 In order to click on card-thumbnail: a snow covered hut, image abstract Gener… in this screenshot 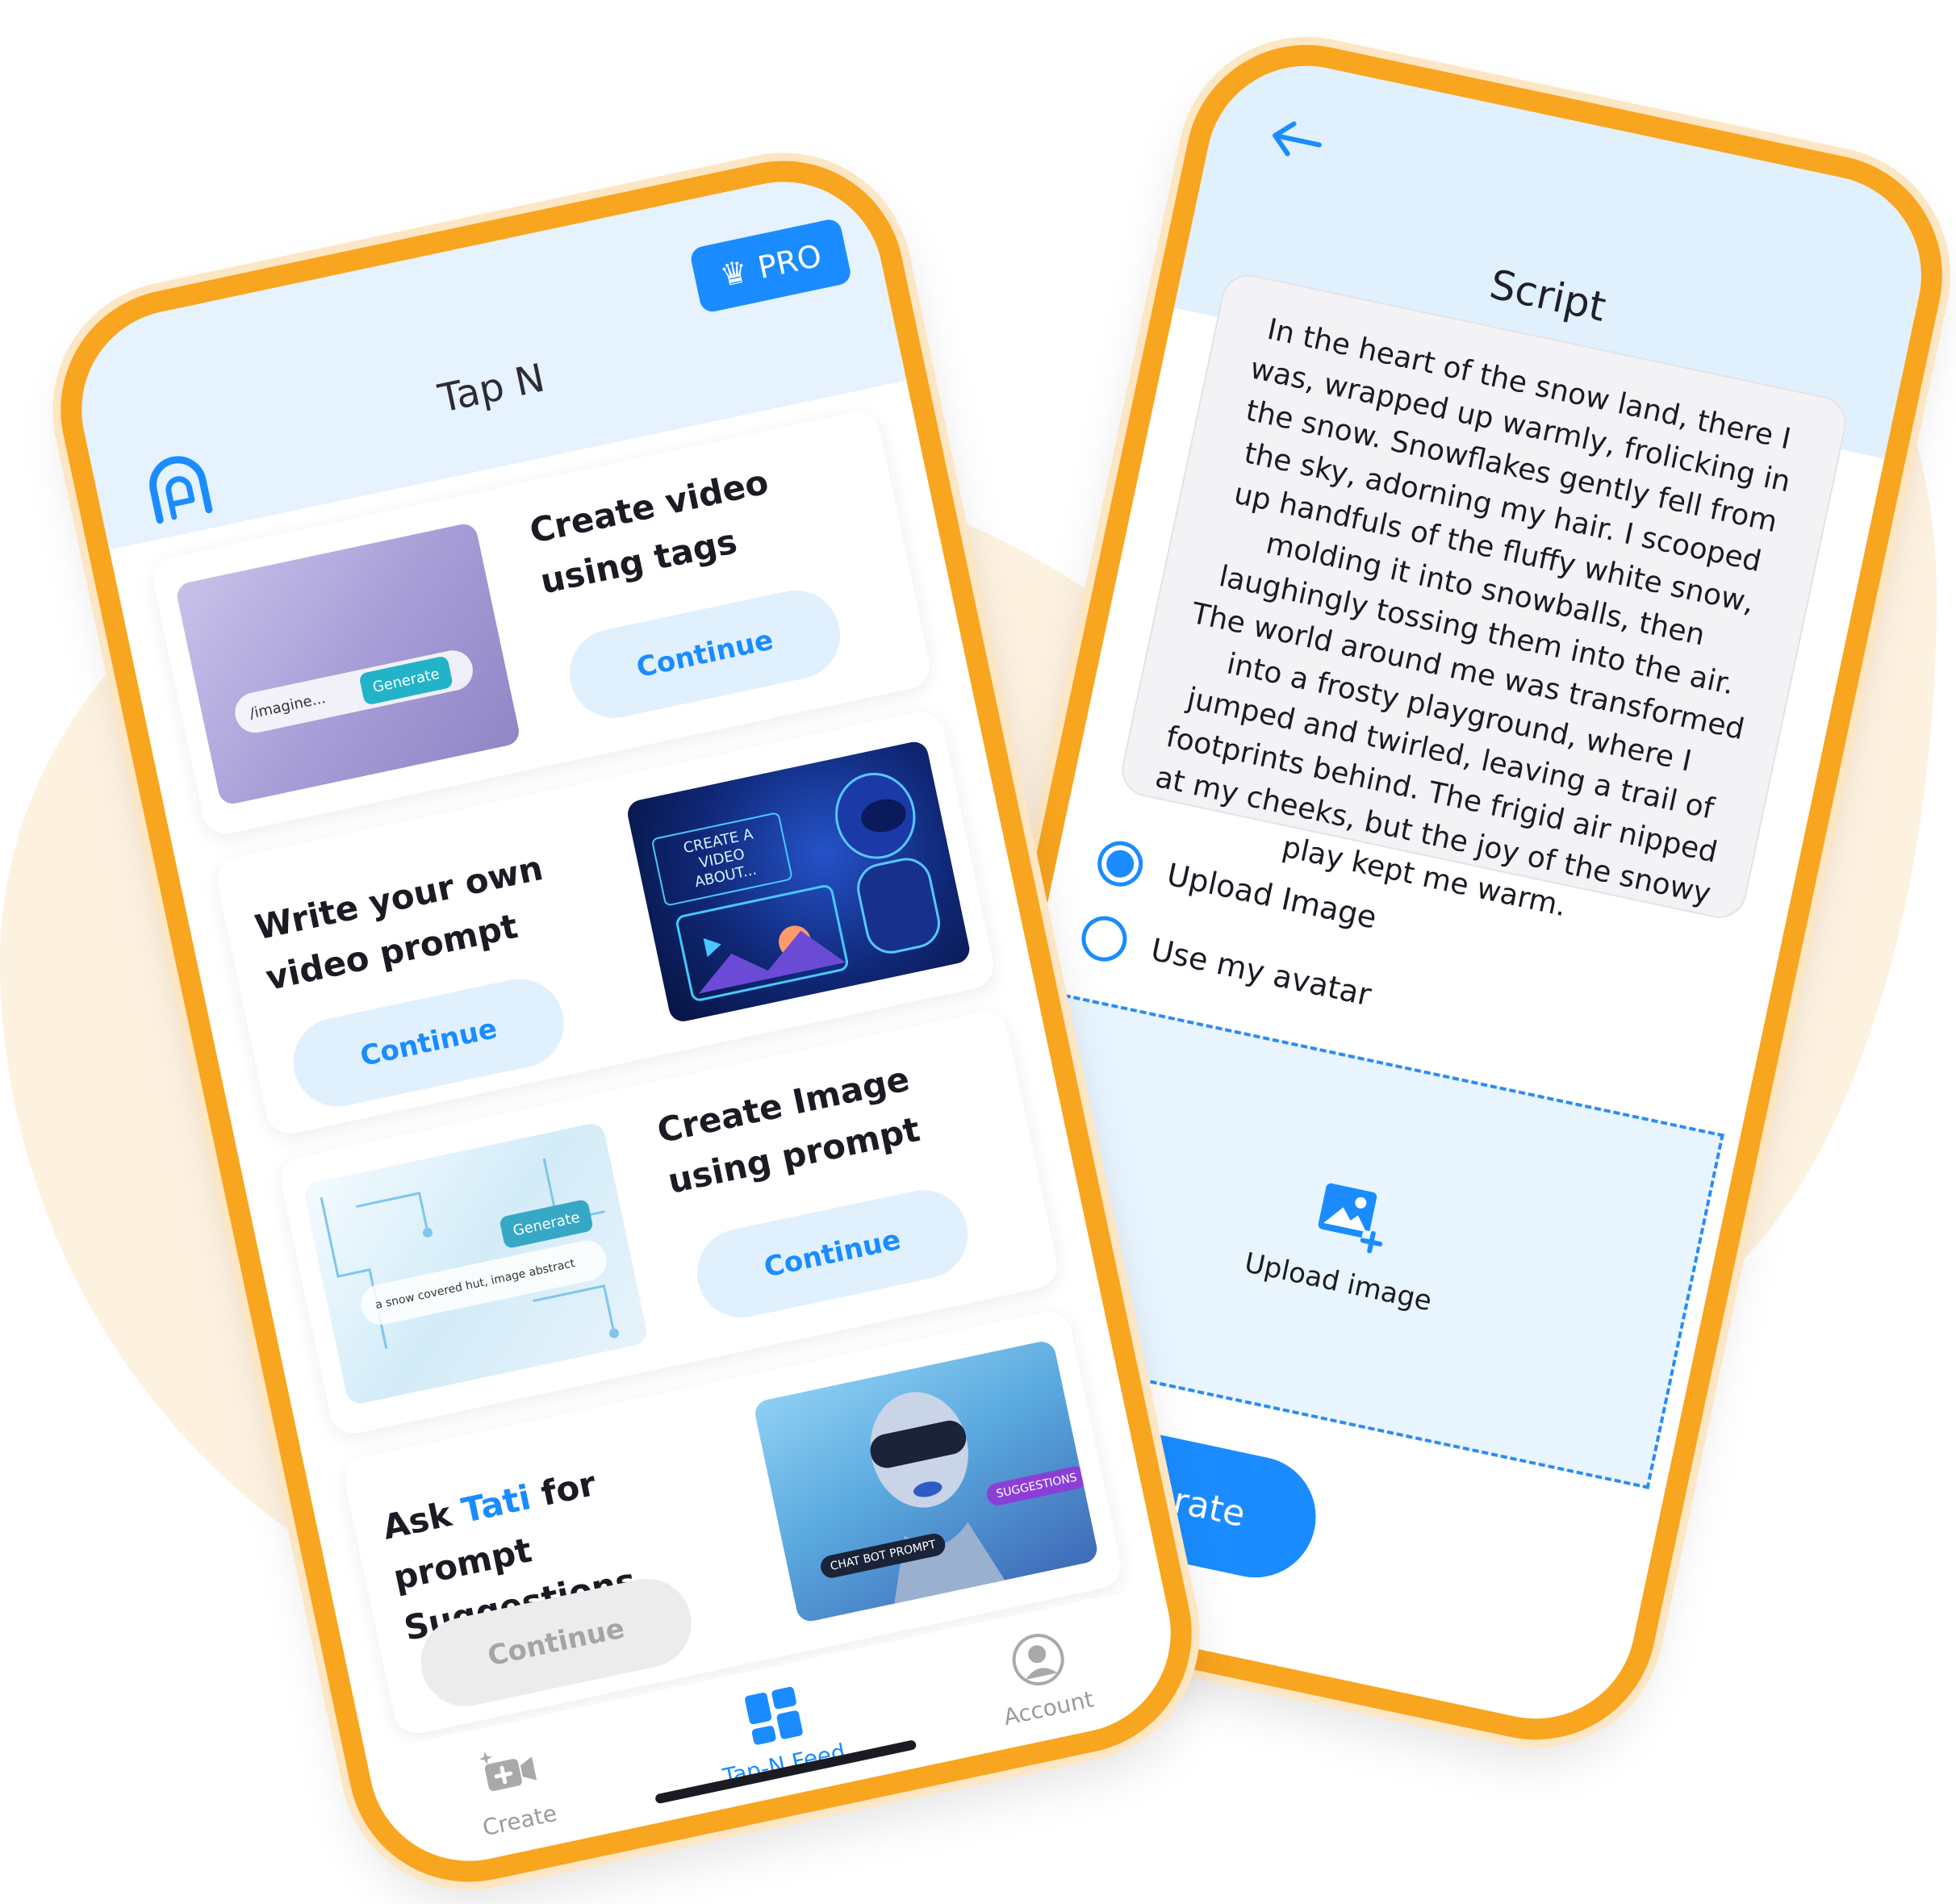, I will do `click(476, 1264)`.